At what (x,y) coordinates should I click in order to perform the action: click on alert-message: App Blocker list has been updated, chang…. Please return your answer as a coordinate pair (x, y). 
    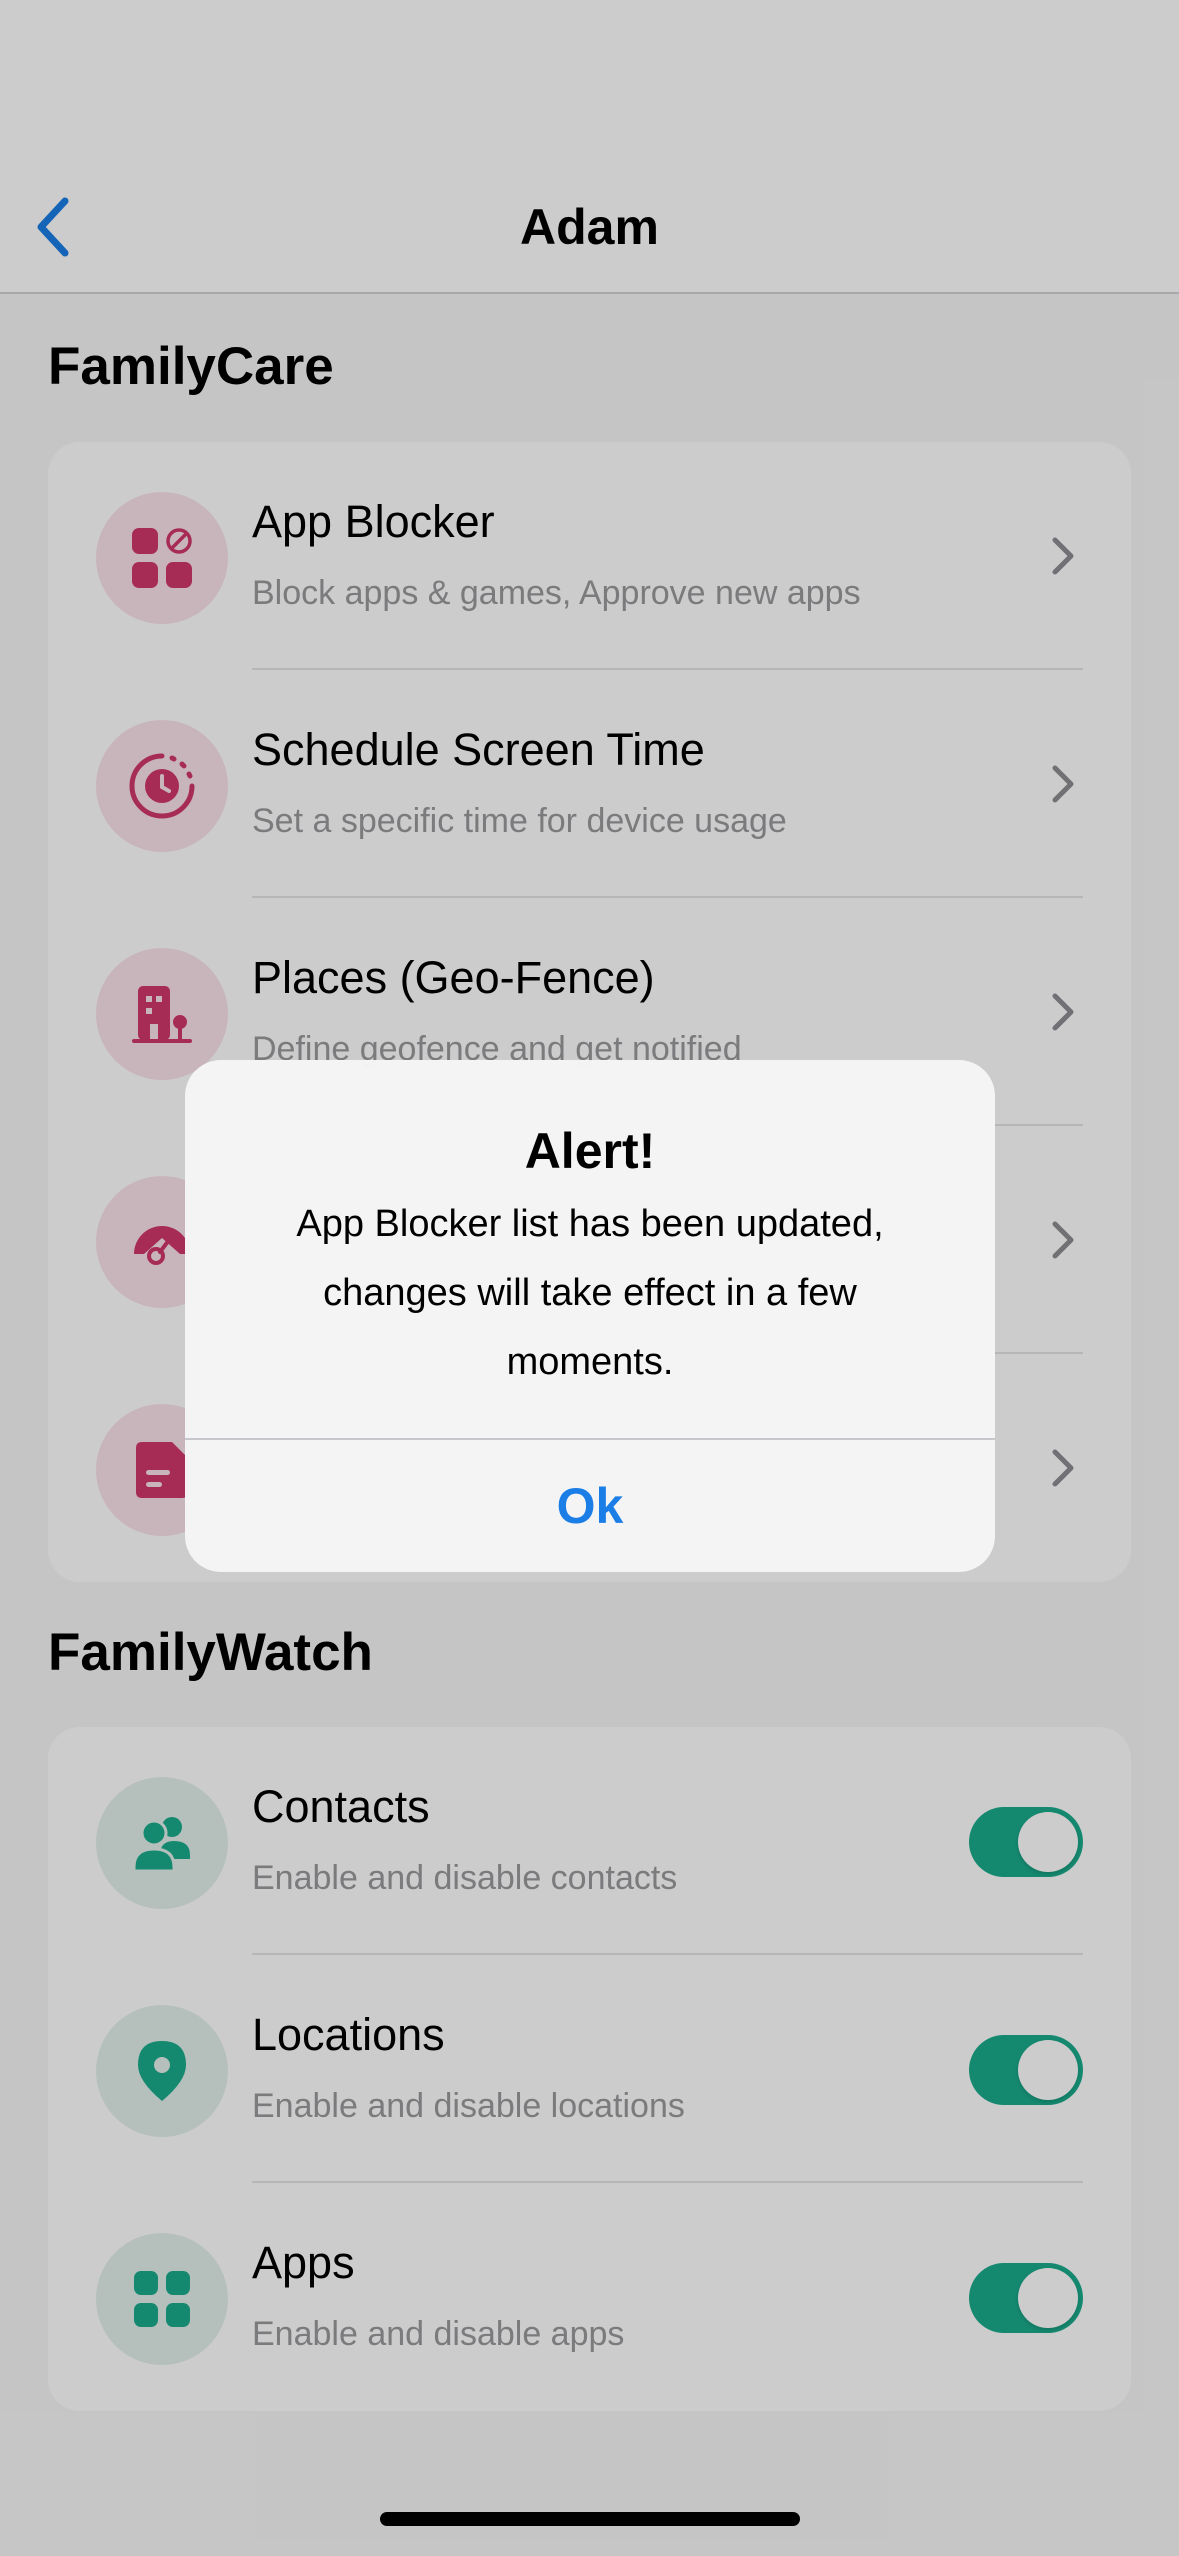
    Looking at the image, I should click on (590, 1293).